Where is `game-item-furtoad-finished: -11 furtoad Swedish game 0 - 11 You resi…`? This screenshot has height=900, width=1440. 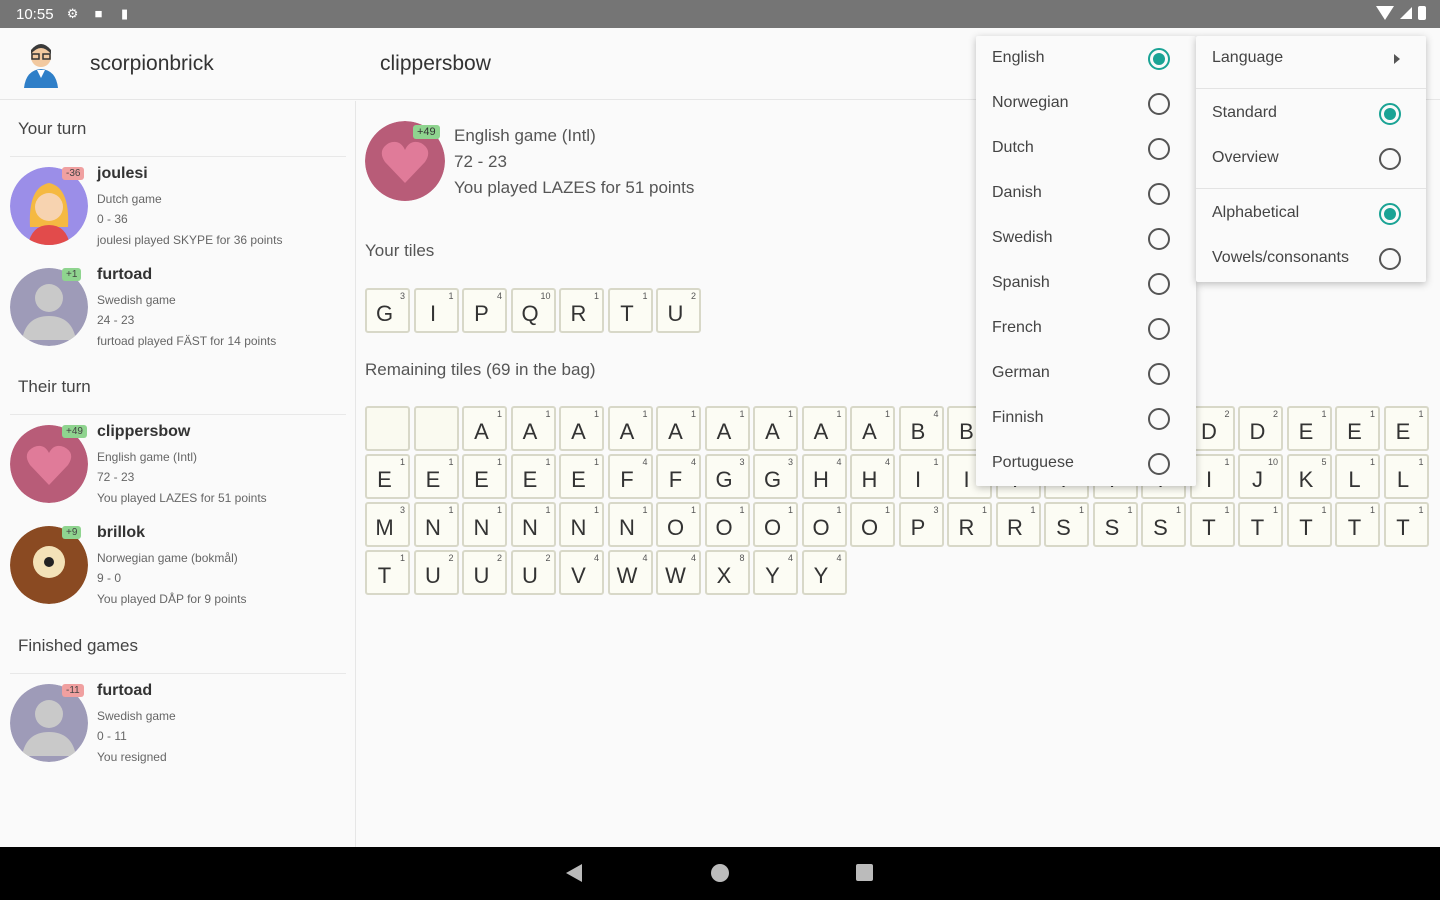
game-item-furtoad-finished: -11 furtoad Swedish game 0 - 11 You resi… is located at coordinates (178, 728).